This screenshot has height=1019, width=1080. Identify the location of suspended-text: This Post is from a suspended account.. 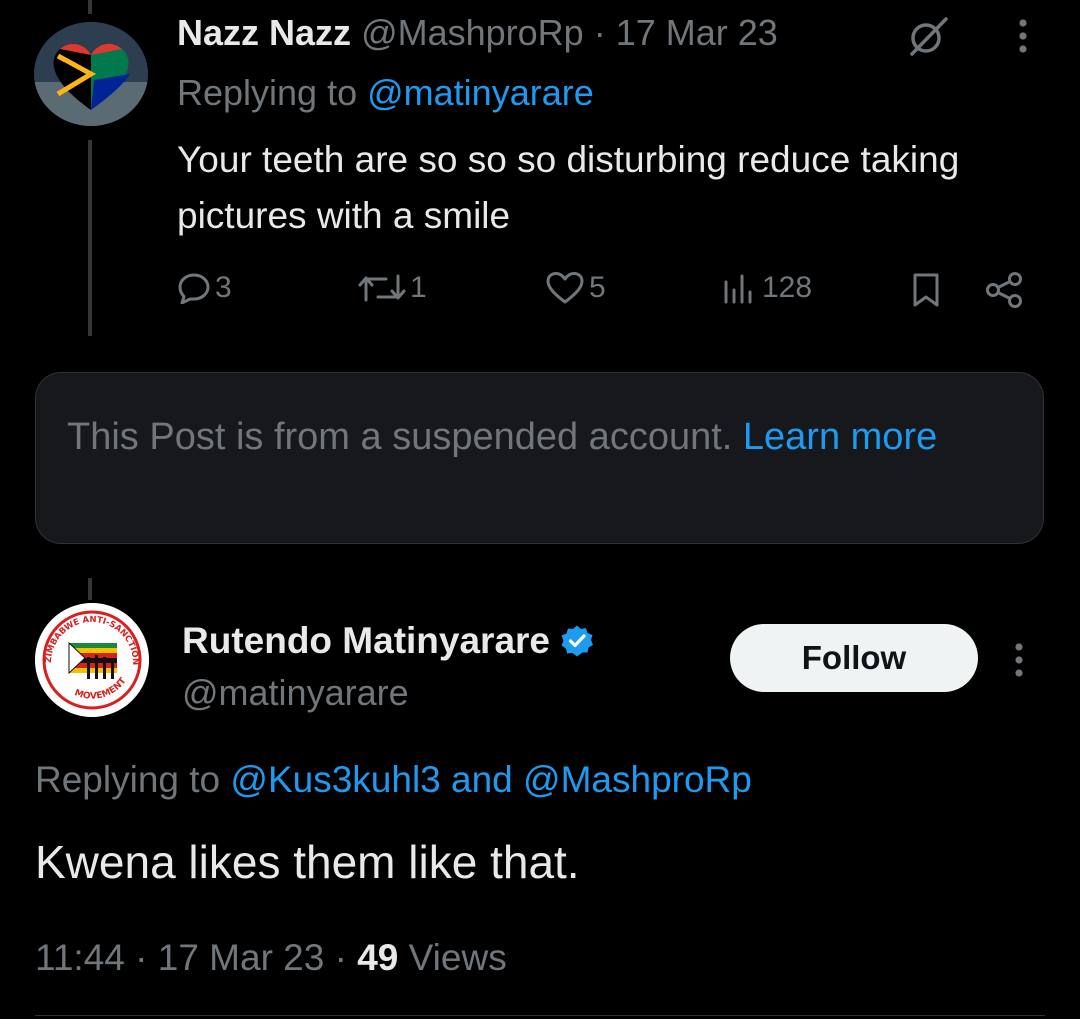
(400, 437).